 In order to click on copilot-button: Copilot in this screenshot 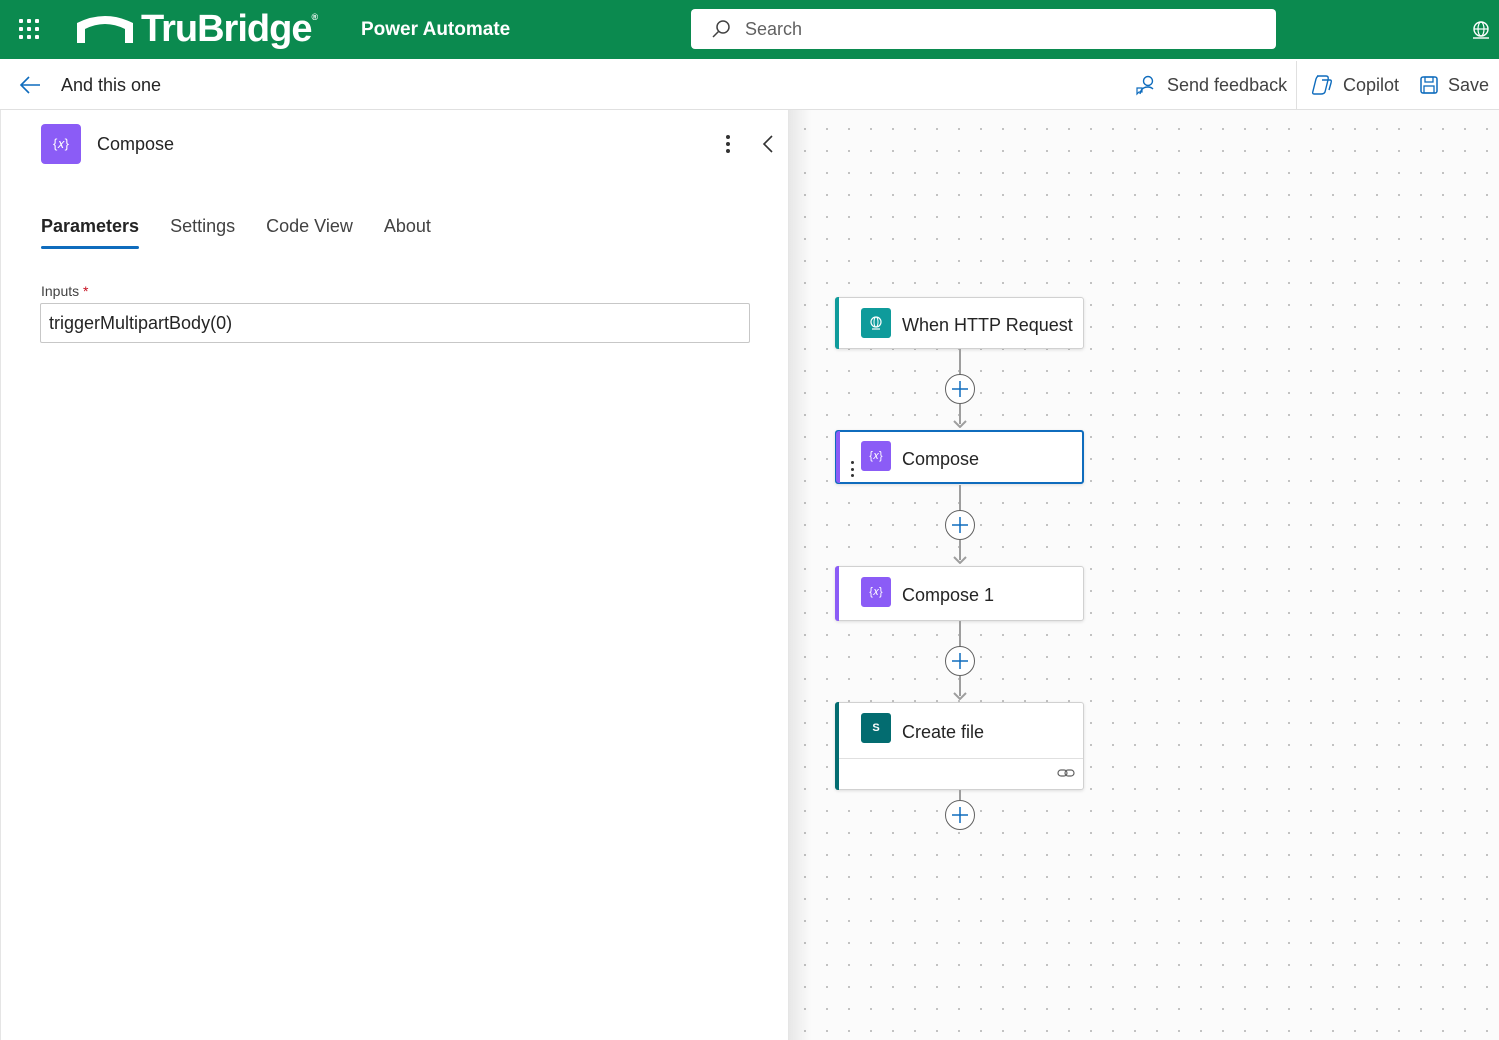, I will do `click(1354, 85)`.